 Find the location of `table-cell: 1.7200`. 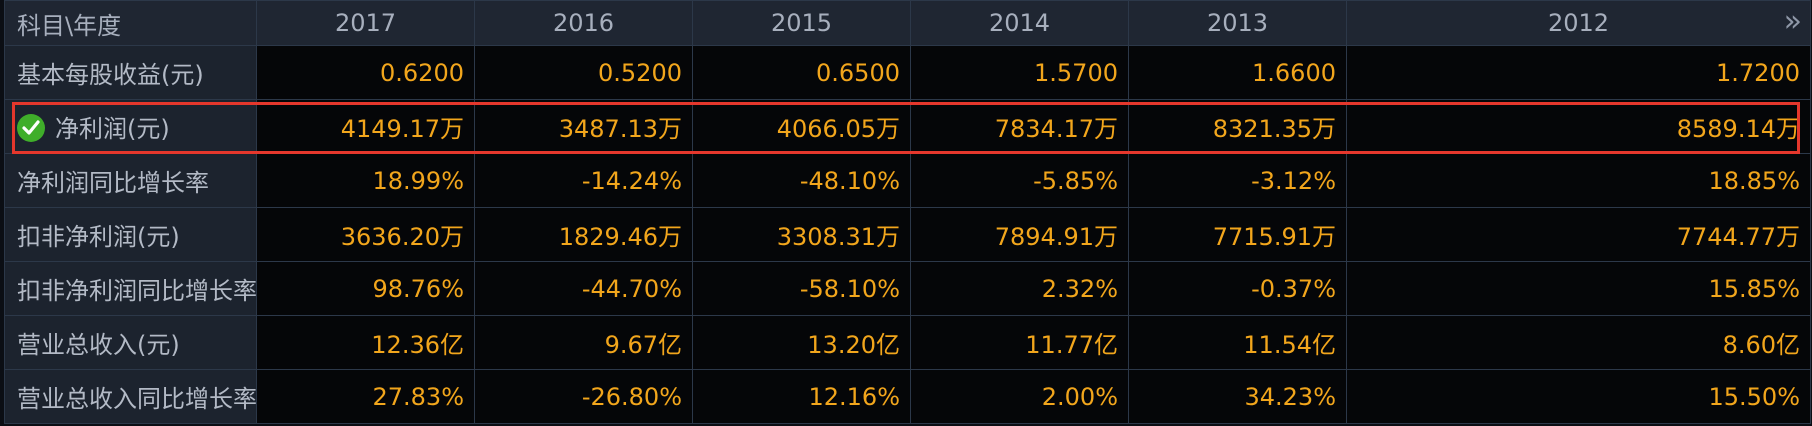

table-cell: 1.7200 is located at coordinates (1578, 72).